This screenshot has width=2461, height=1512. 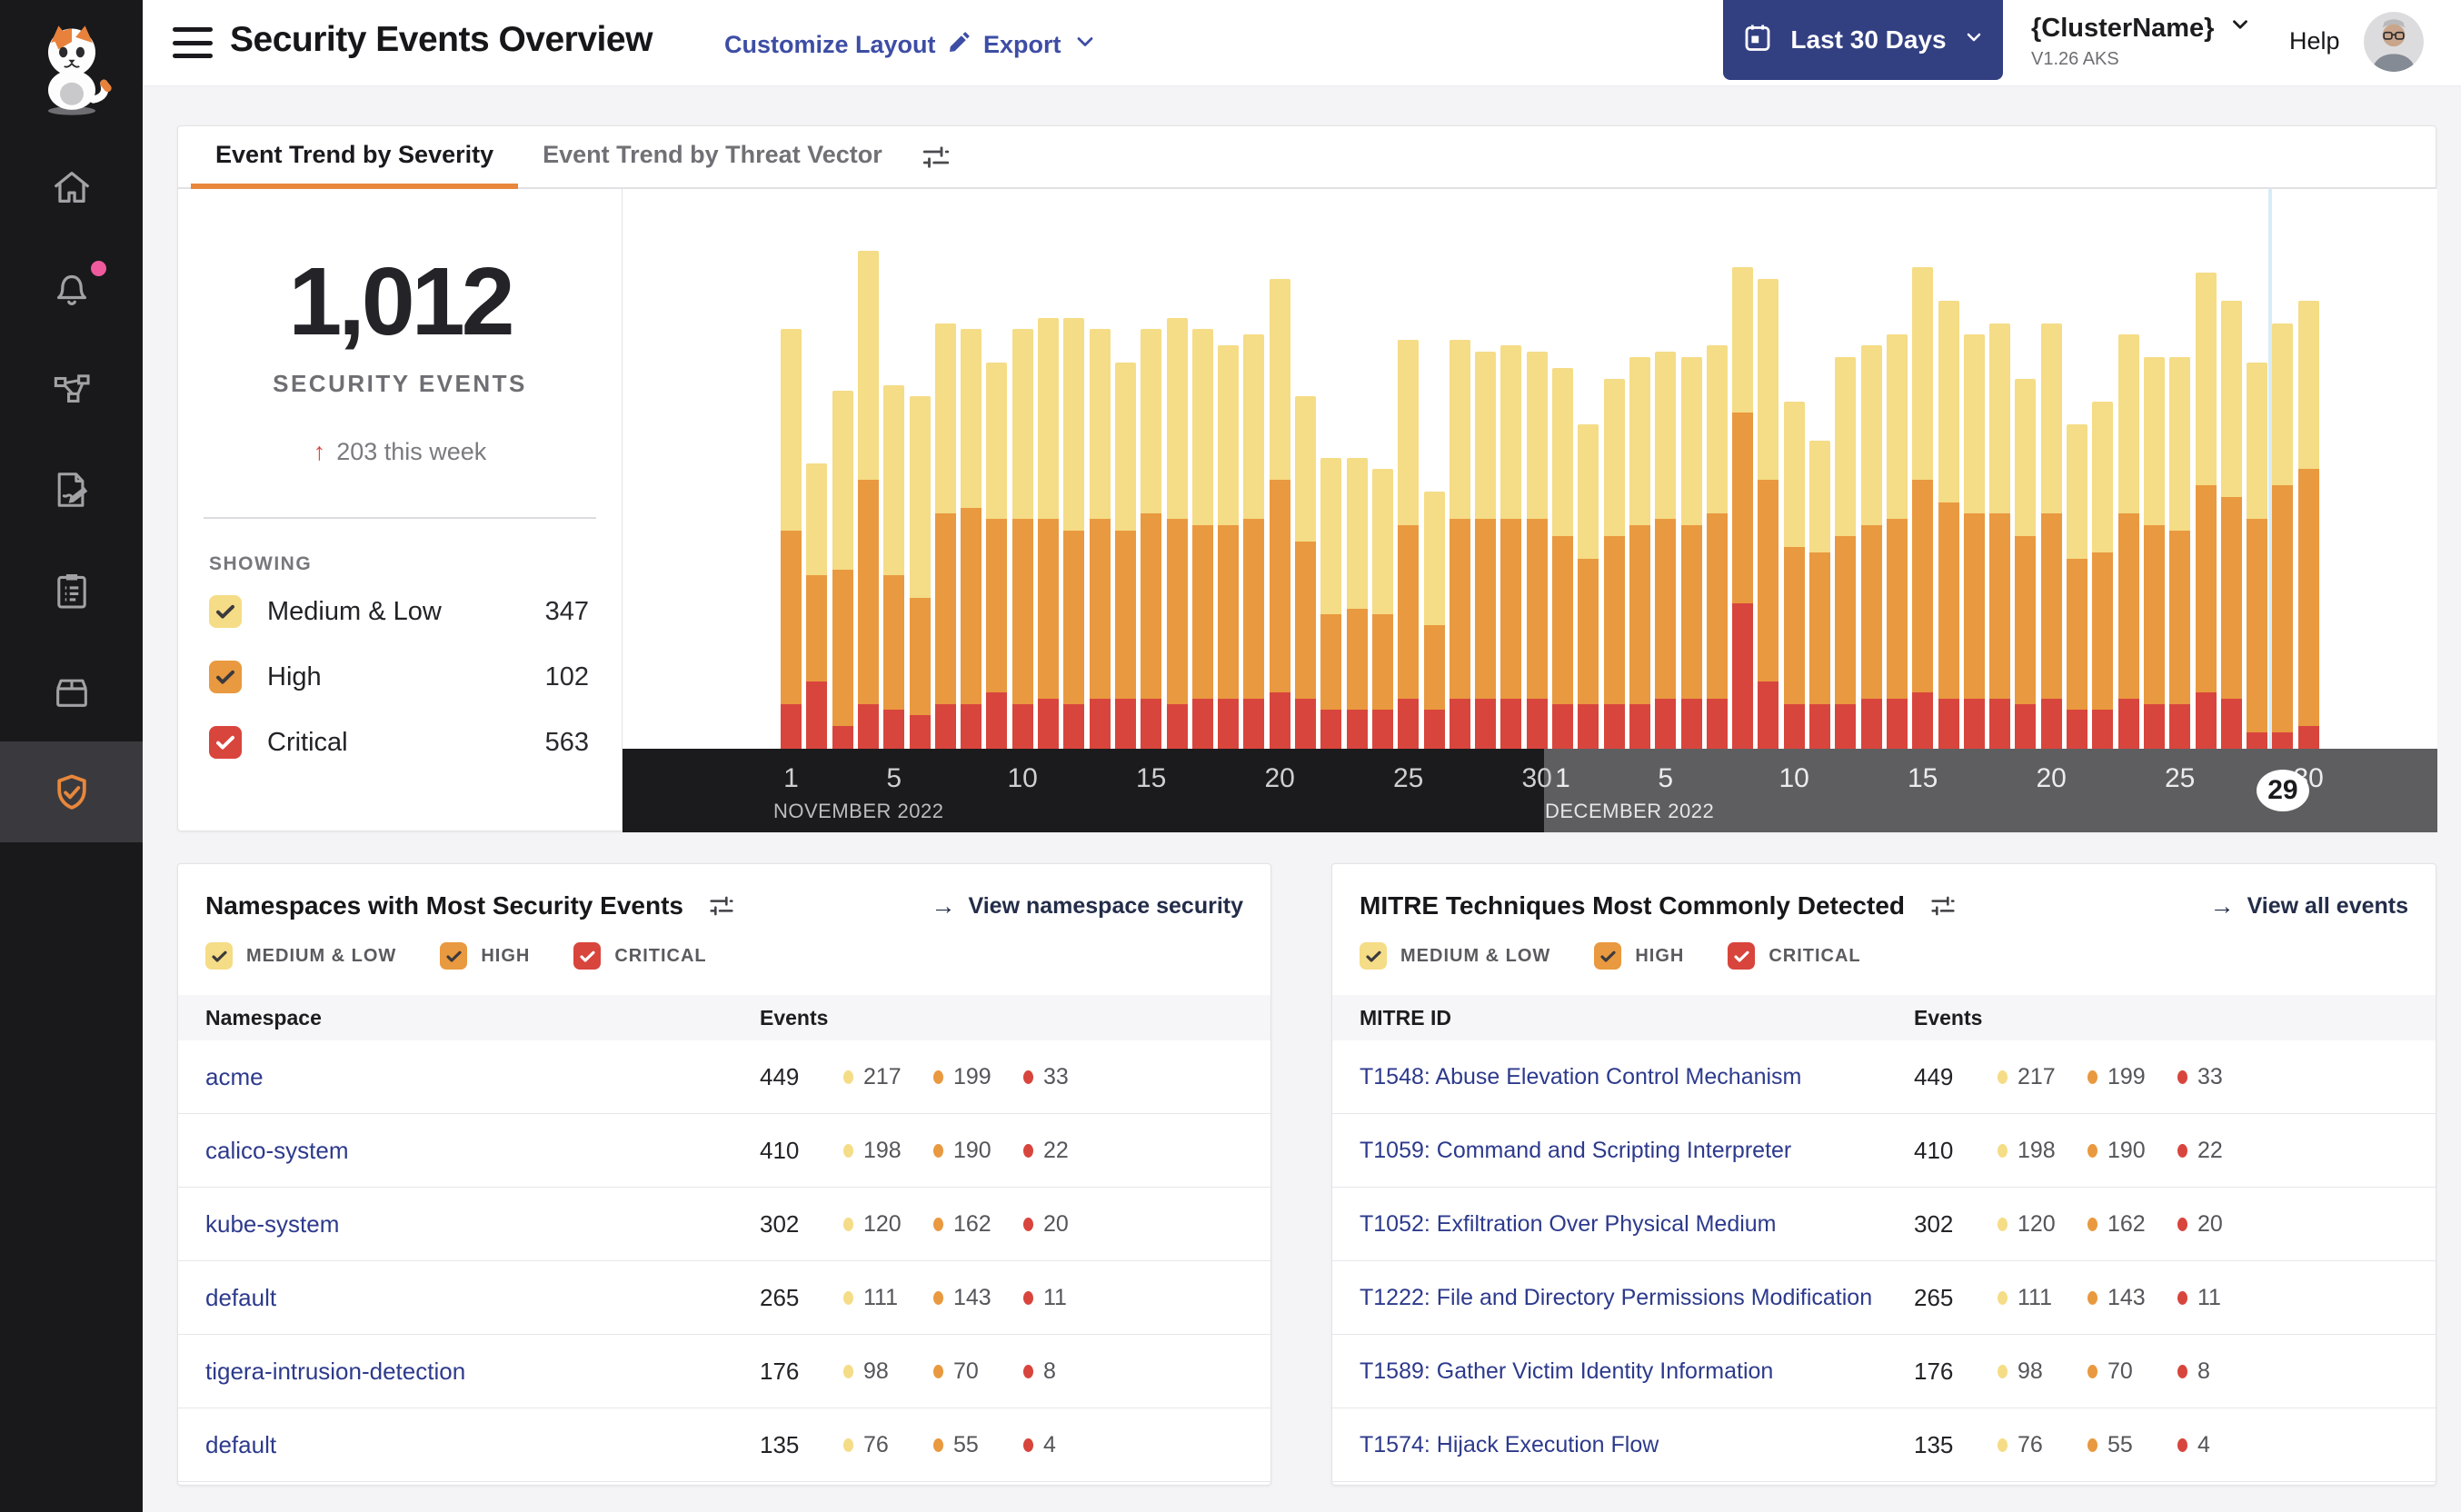 What do you see at coordinates (2257, 555) in the screenshot?
I see `stacked-bar-day-28-dec` at bounding box center [2257, 555].